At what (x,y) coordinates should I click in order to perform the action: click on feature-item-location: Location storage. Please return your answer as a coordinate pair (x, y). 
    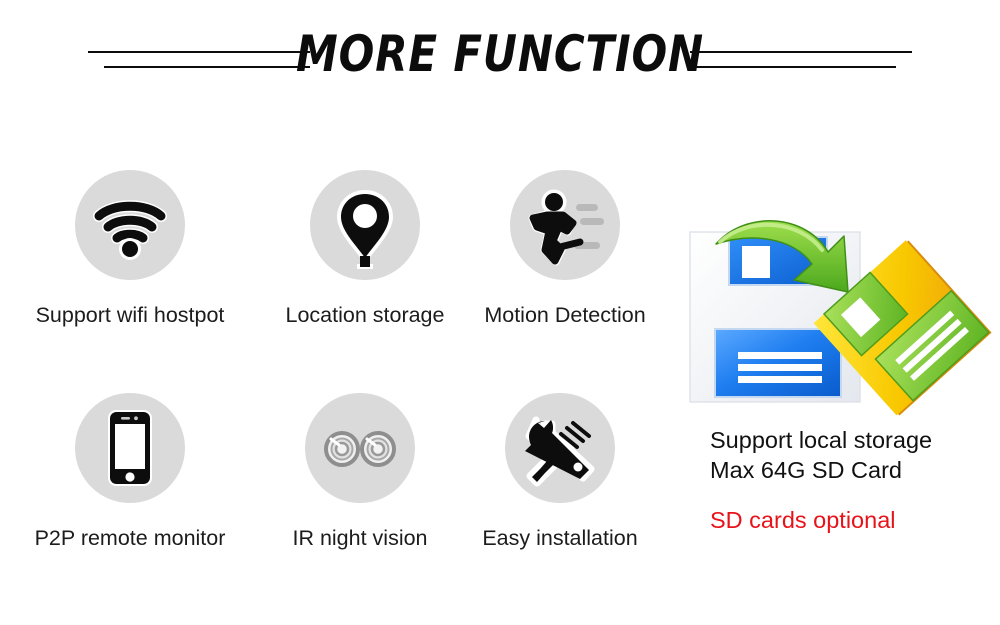
    Looking at the image, I should click on (365, 249).